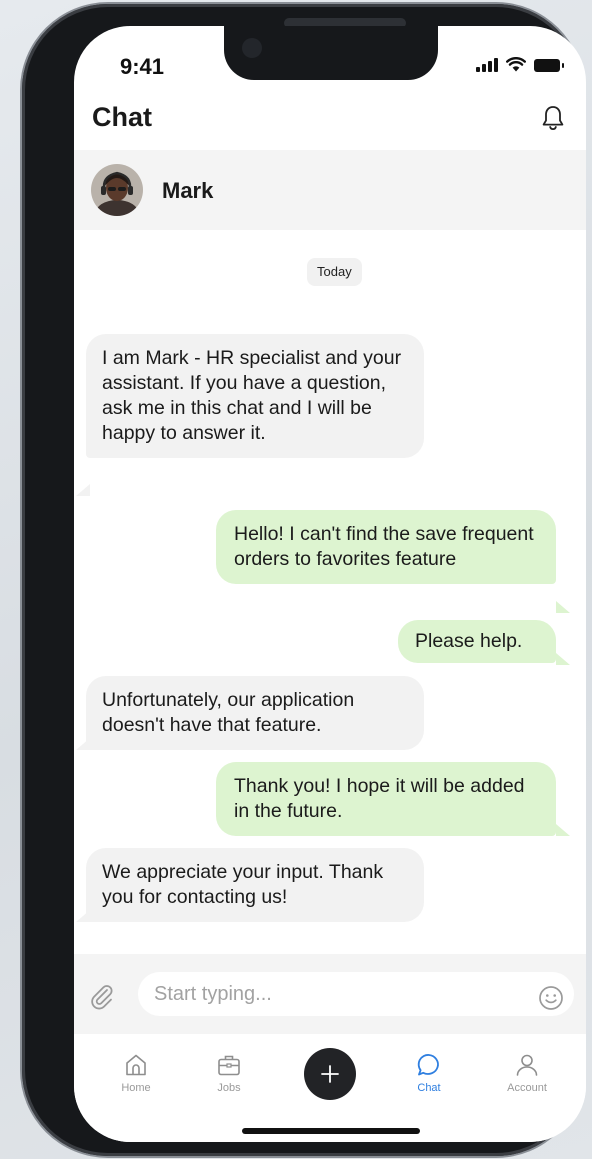  Describe the element at coordinates (516, 64) in the screenshot. I see `wifi-icon` at that location.